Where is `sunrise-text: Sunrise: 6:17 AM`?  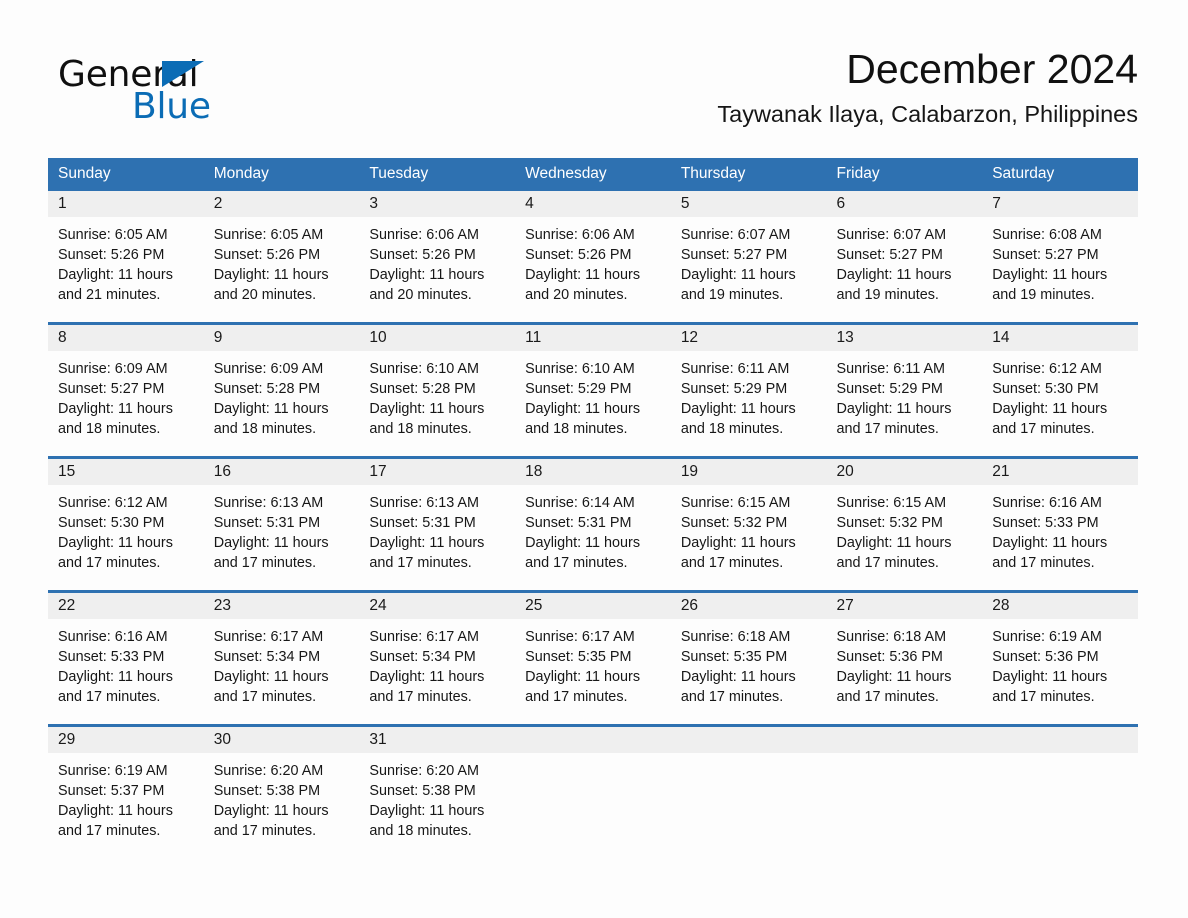
sunrise-text: Sunrise: 6:17 AM is located at coordinates (580, 637).